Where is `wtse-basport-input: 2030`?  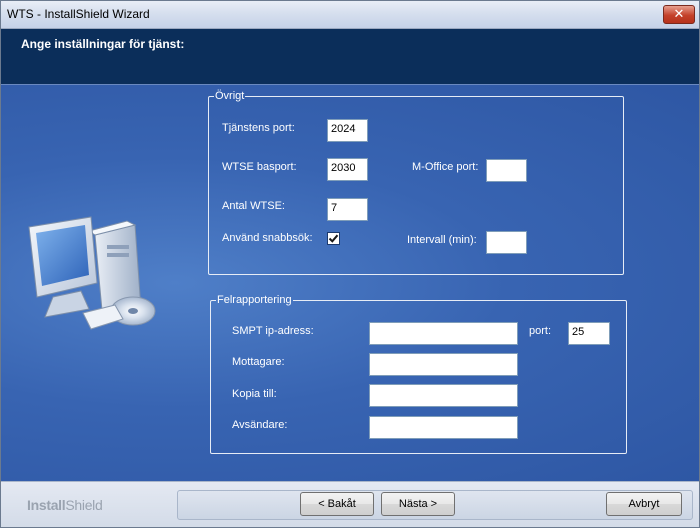
wtse-basport-input: 2030 is located at coordinates (347, 169).